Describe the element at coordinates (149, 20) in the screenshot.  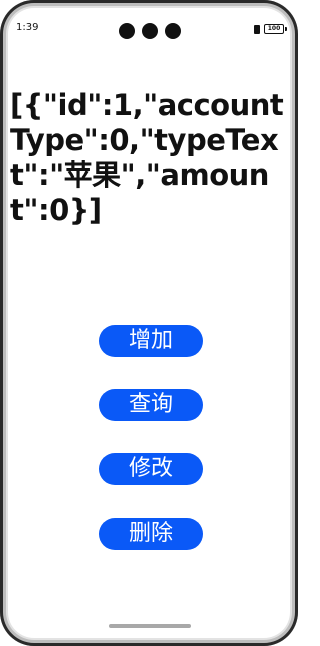
I see `status-bar: 1:39 100` at that location.